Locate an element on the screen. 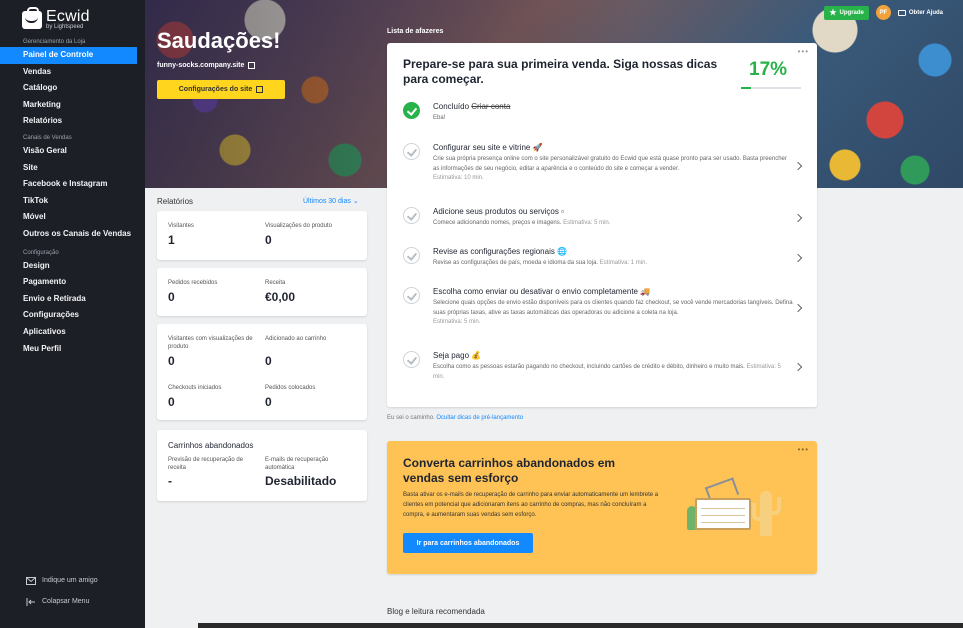 This screenshot has height=628, width=963. task-title: Concluído Criar conta is located at coordinates (471, 106).